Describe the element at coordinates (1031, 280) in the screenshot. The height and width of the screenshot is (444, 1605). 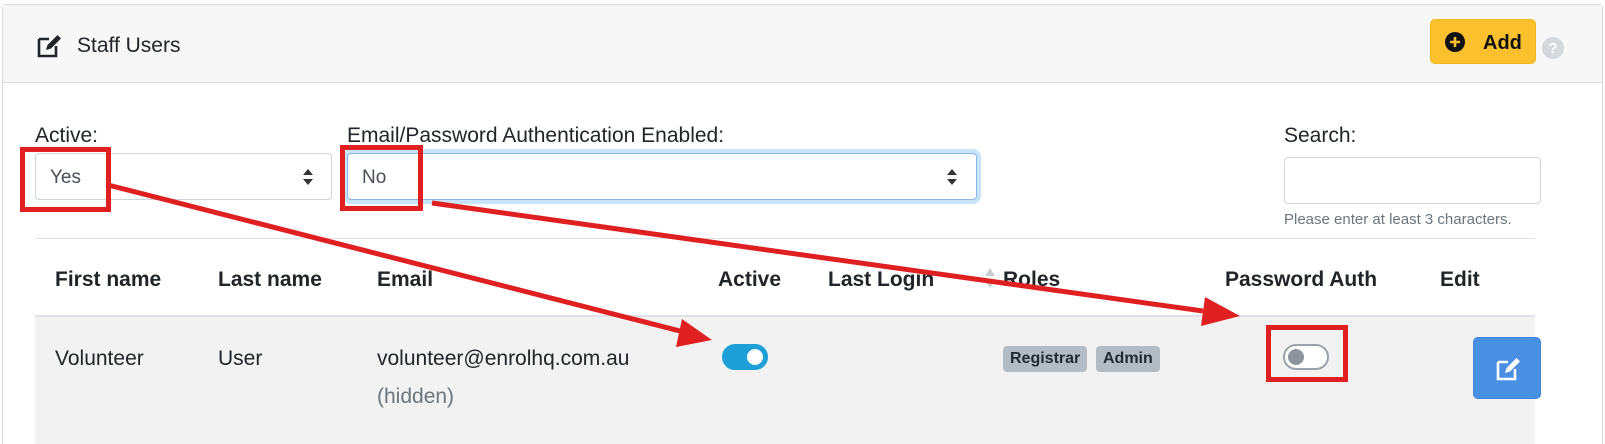
I see `column-header-roles: Roles` at that location.